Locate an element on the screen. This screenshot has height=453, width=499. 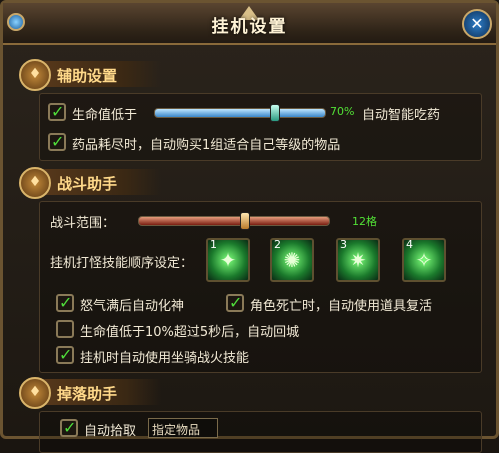
auto-return-checkbox: ✓ is located at coordinates (65, 329).